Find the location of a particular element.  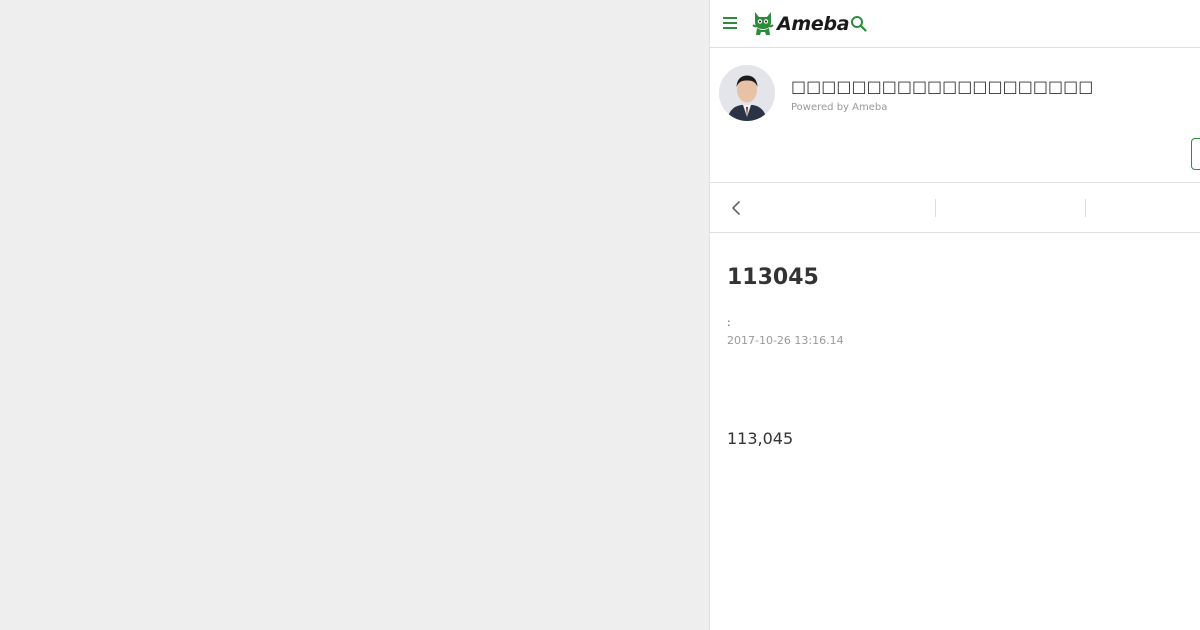

blog-title: □□□□□□□□□□□□□□□□□□□□ is located at coordinates (942, 86).